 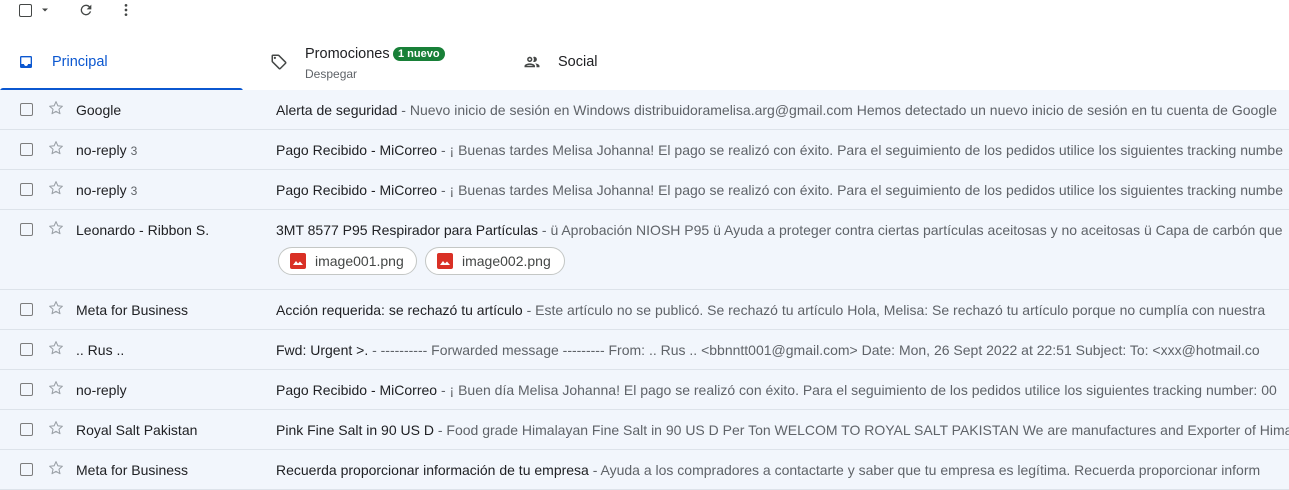 I want to click on people-icon, so click(x=532, y=62).